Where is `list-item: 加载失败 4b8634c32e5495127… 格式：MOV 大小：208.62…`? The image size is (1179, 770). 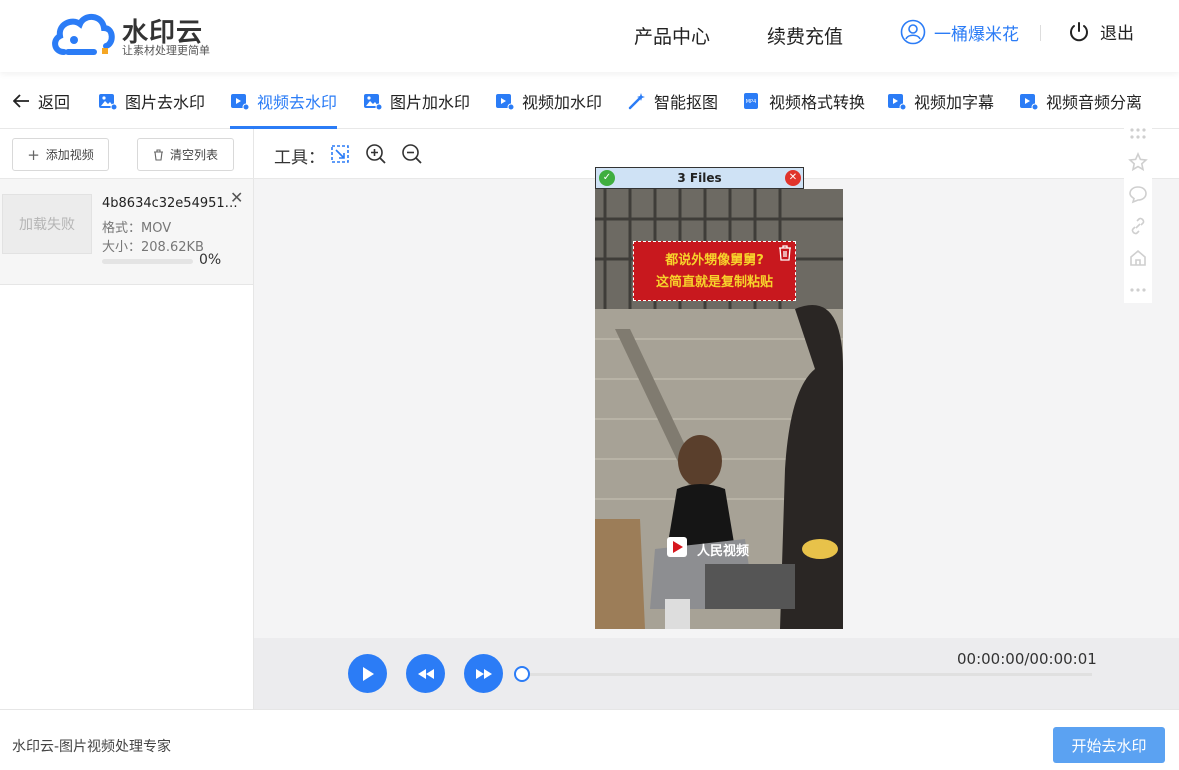 list-item: 加载失败 4b8634c32e5495127… 格式：MOV 大小：208.62… is located at coordinates (126, 232).